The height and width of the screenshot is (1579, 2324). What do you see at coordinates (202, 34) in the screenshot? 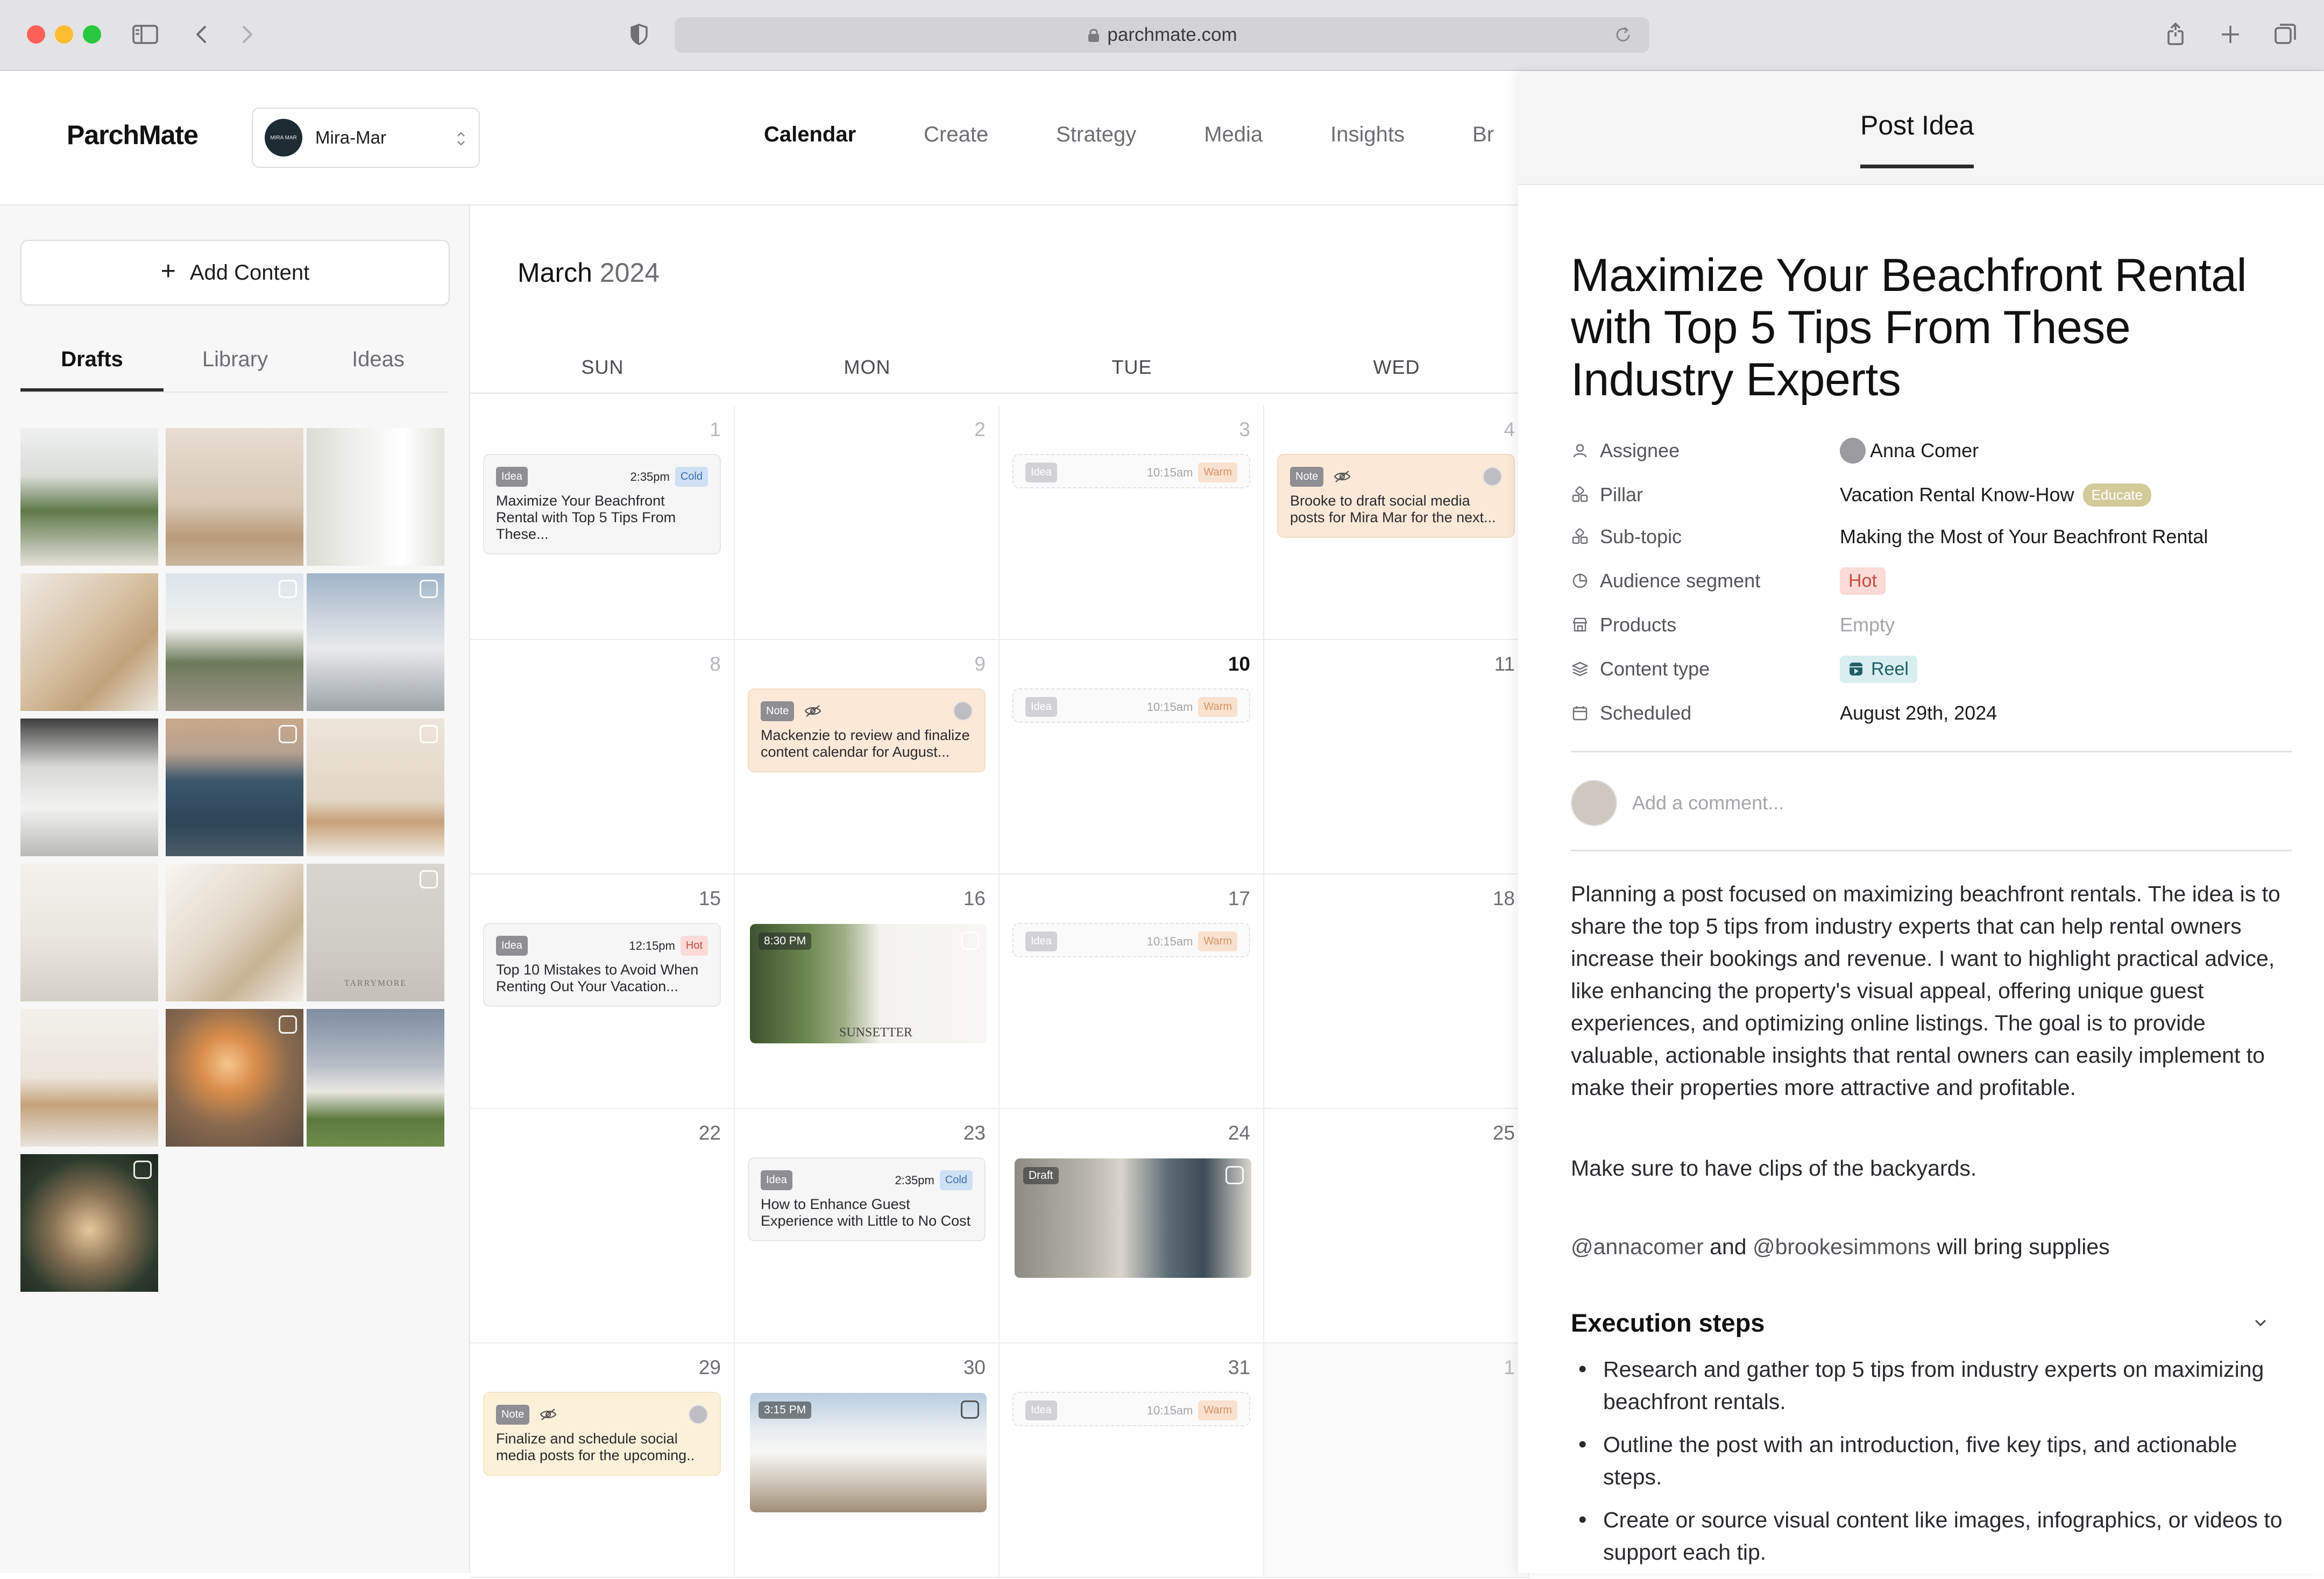
I see `back-icon` at bounding box center [202, 34].